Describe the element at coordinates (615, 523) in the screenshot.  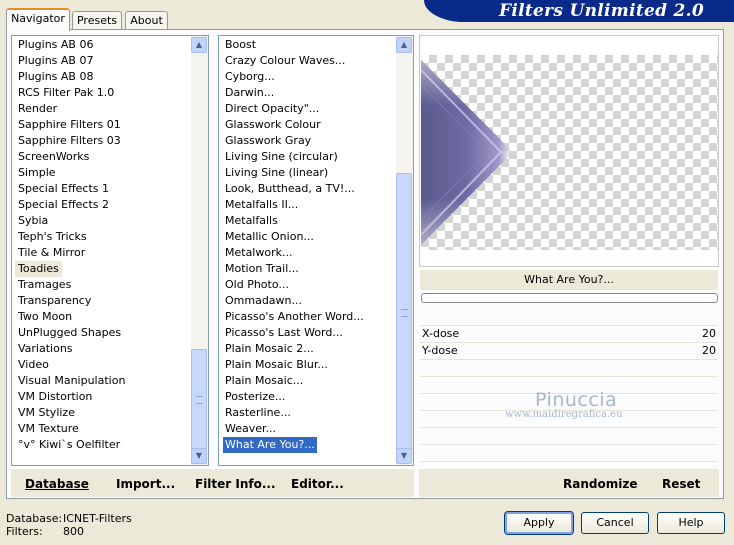
I see `cancel-button: Cancel` at that location.